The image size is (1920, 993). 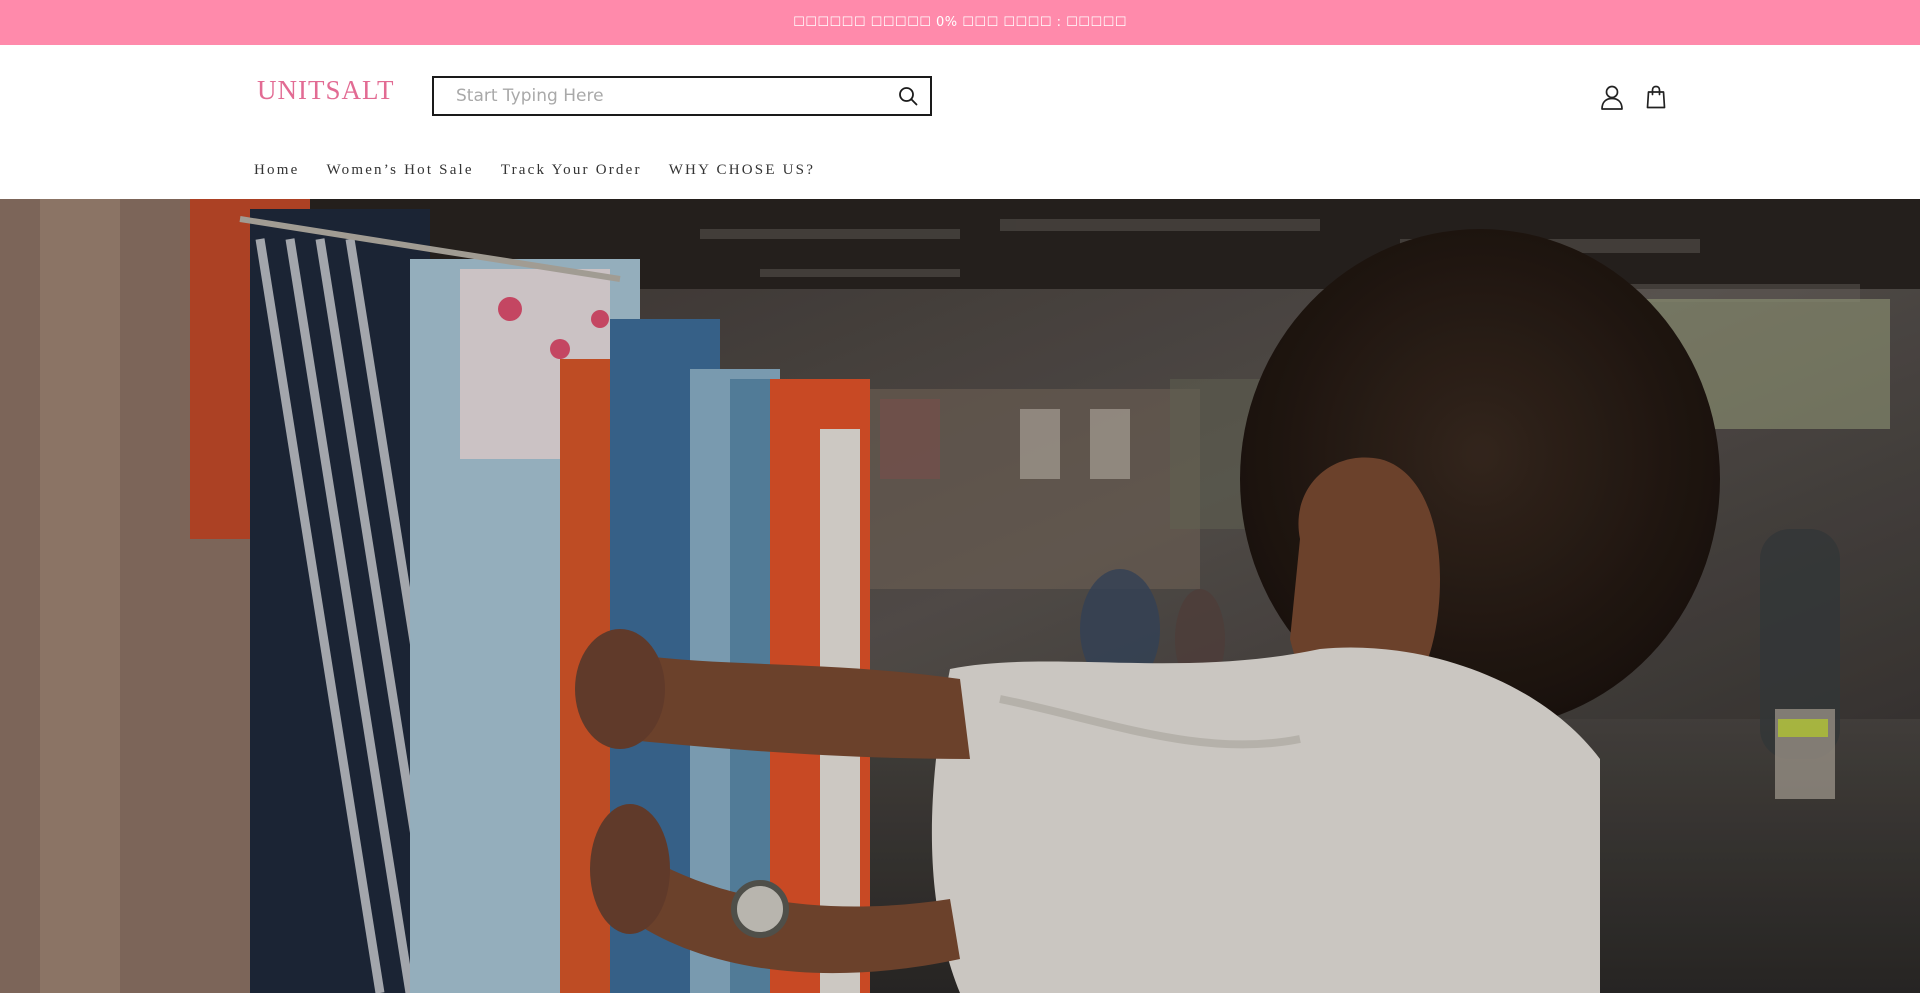 I want to click on nav-item-why-chose-us: WHY CHOSE US?, so click(x=742, y=170).